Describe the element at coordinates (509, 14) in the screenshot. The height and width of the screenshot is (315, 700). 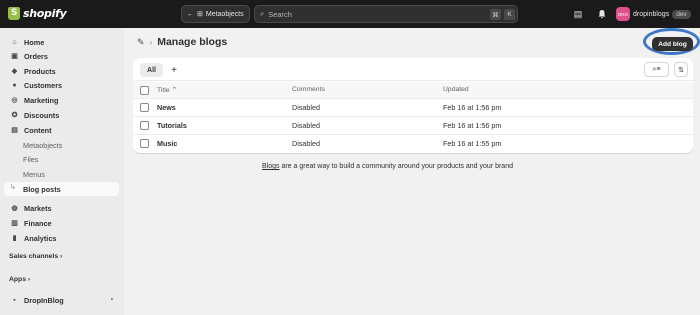
I see `k-key-badge: K` at that location.